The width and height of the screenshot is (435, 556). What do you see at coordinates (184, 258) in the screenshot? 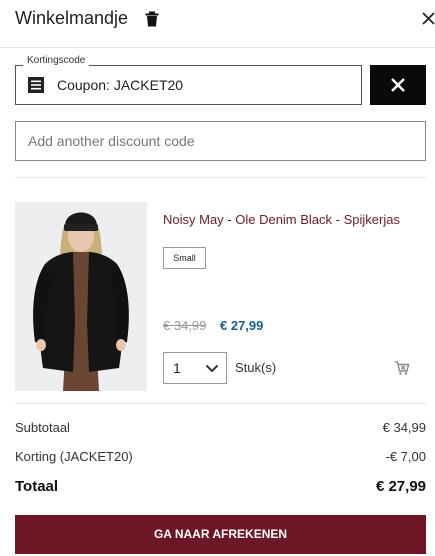
I see `size-badge: Small` at bounding box center [184, 258].